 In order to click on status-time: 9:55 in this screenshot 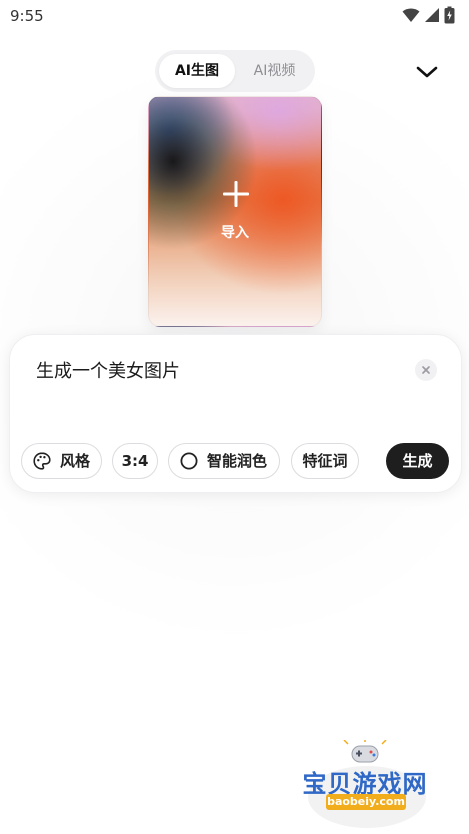, I will do `click(27, 16)`.